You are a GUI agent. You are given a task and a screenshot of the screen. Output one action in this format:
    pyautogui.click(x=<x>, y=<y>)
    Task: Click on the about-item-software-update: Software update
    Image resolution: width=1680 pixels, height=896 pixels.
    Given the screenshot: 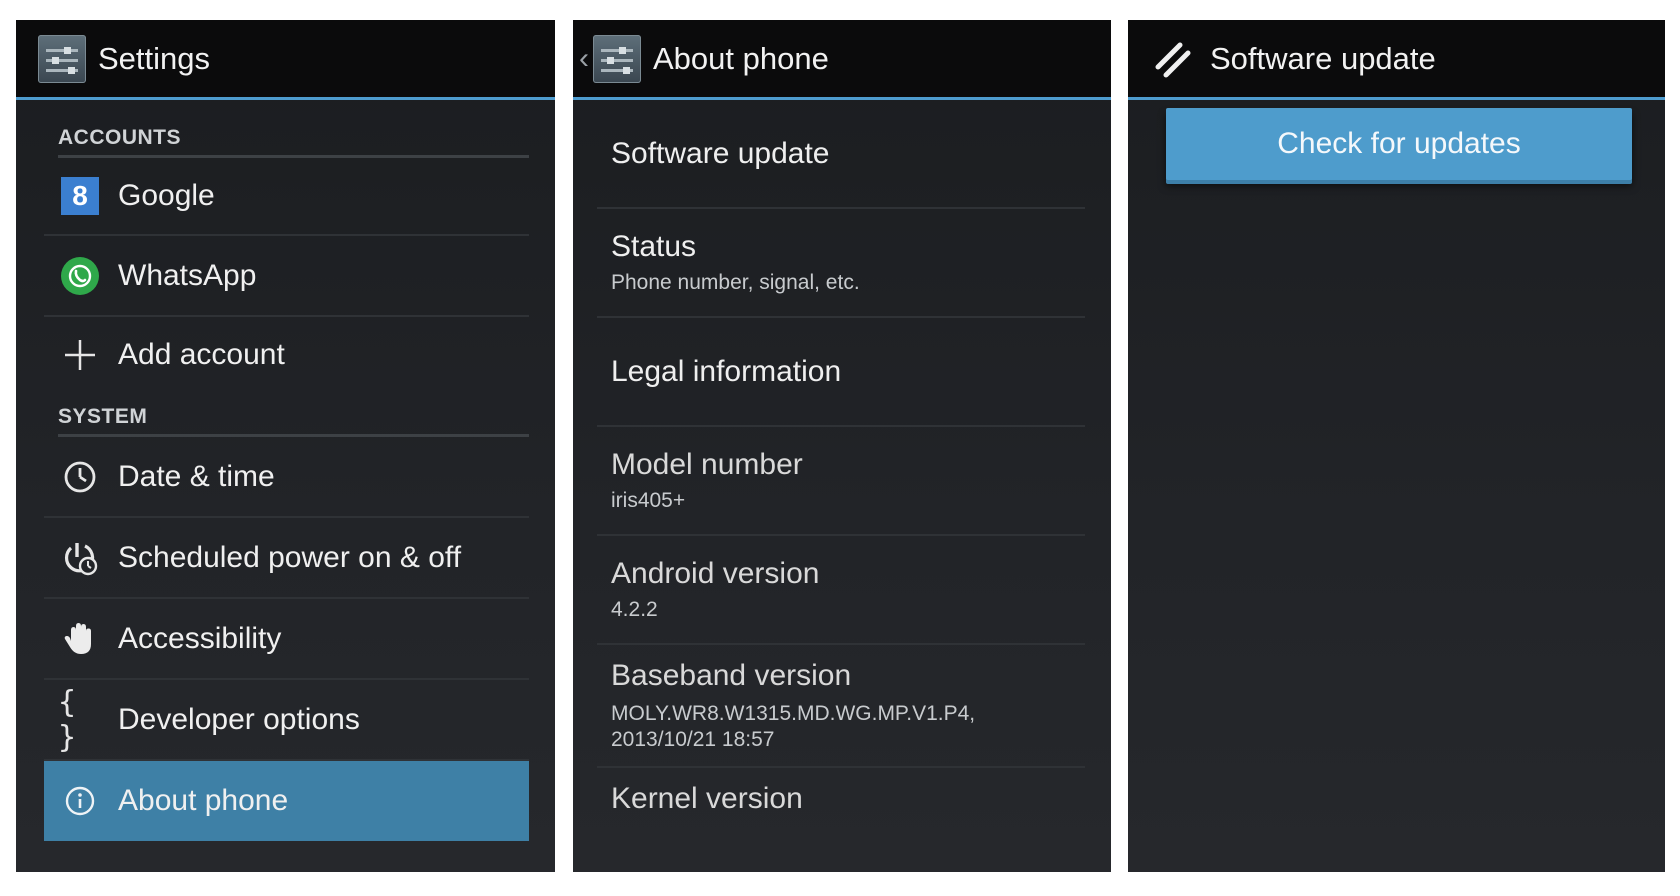 What is the action you would take?
    pyautogui.click(x=841, y=154)
    